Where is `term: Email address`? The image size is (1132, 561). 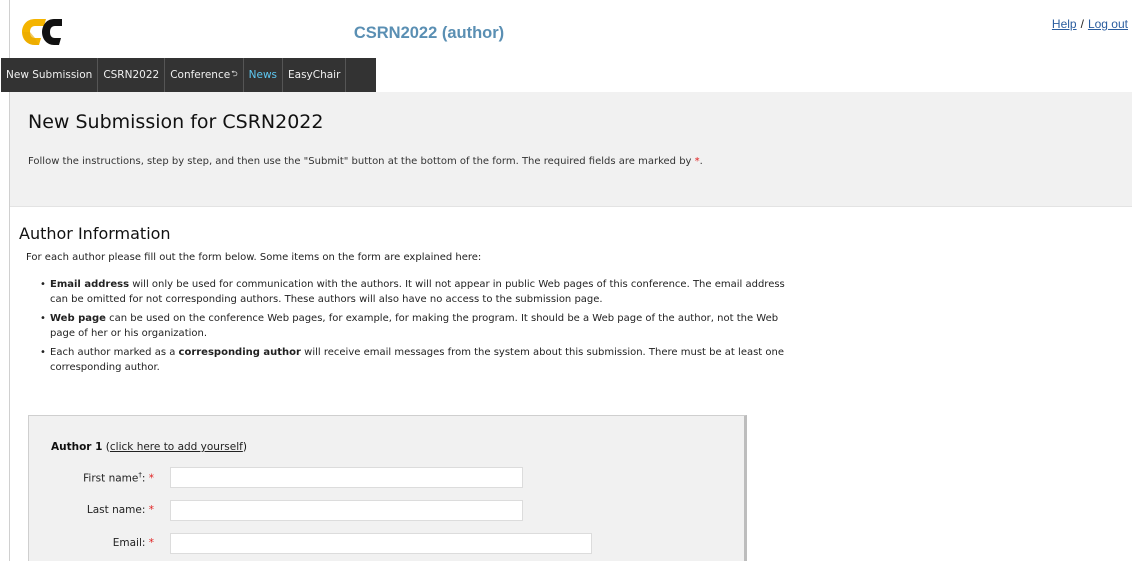 term: Email address is located at coordinates (90, 284).